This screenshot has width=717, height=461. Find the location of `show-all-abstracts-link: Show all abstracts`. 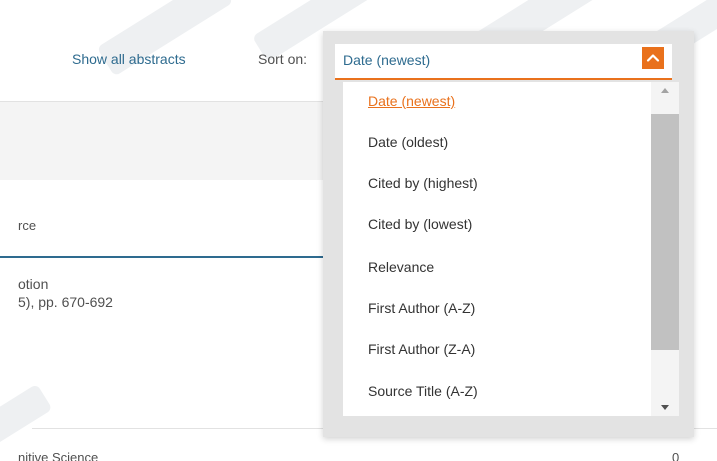

show-all-abstracts-link: Show all abstracts is located at coordinates (129, 59).